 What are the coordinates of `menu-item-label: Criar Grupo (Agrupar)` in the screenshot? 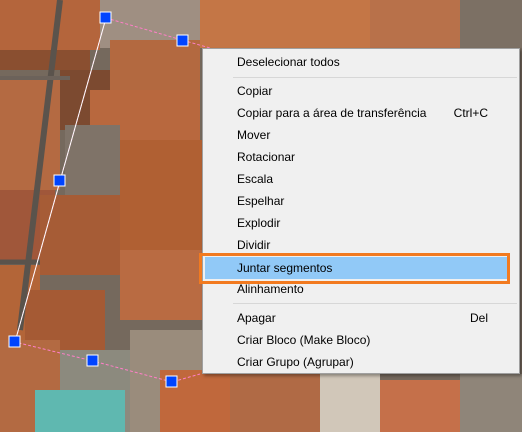 It's located at (295, 362).